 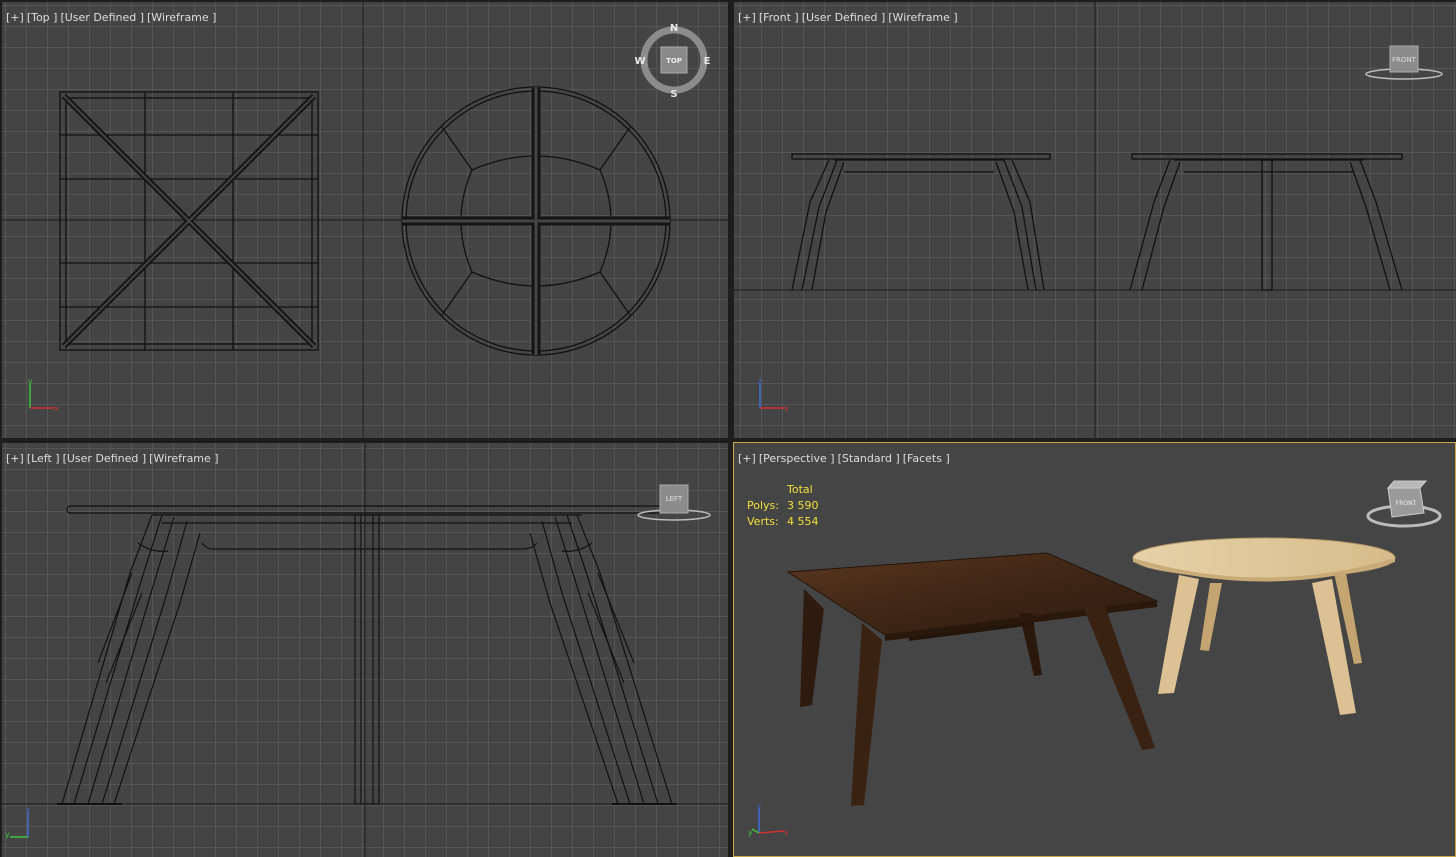 I want to click on svg-text: LEFT, so click(x=674, y=499).